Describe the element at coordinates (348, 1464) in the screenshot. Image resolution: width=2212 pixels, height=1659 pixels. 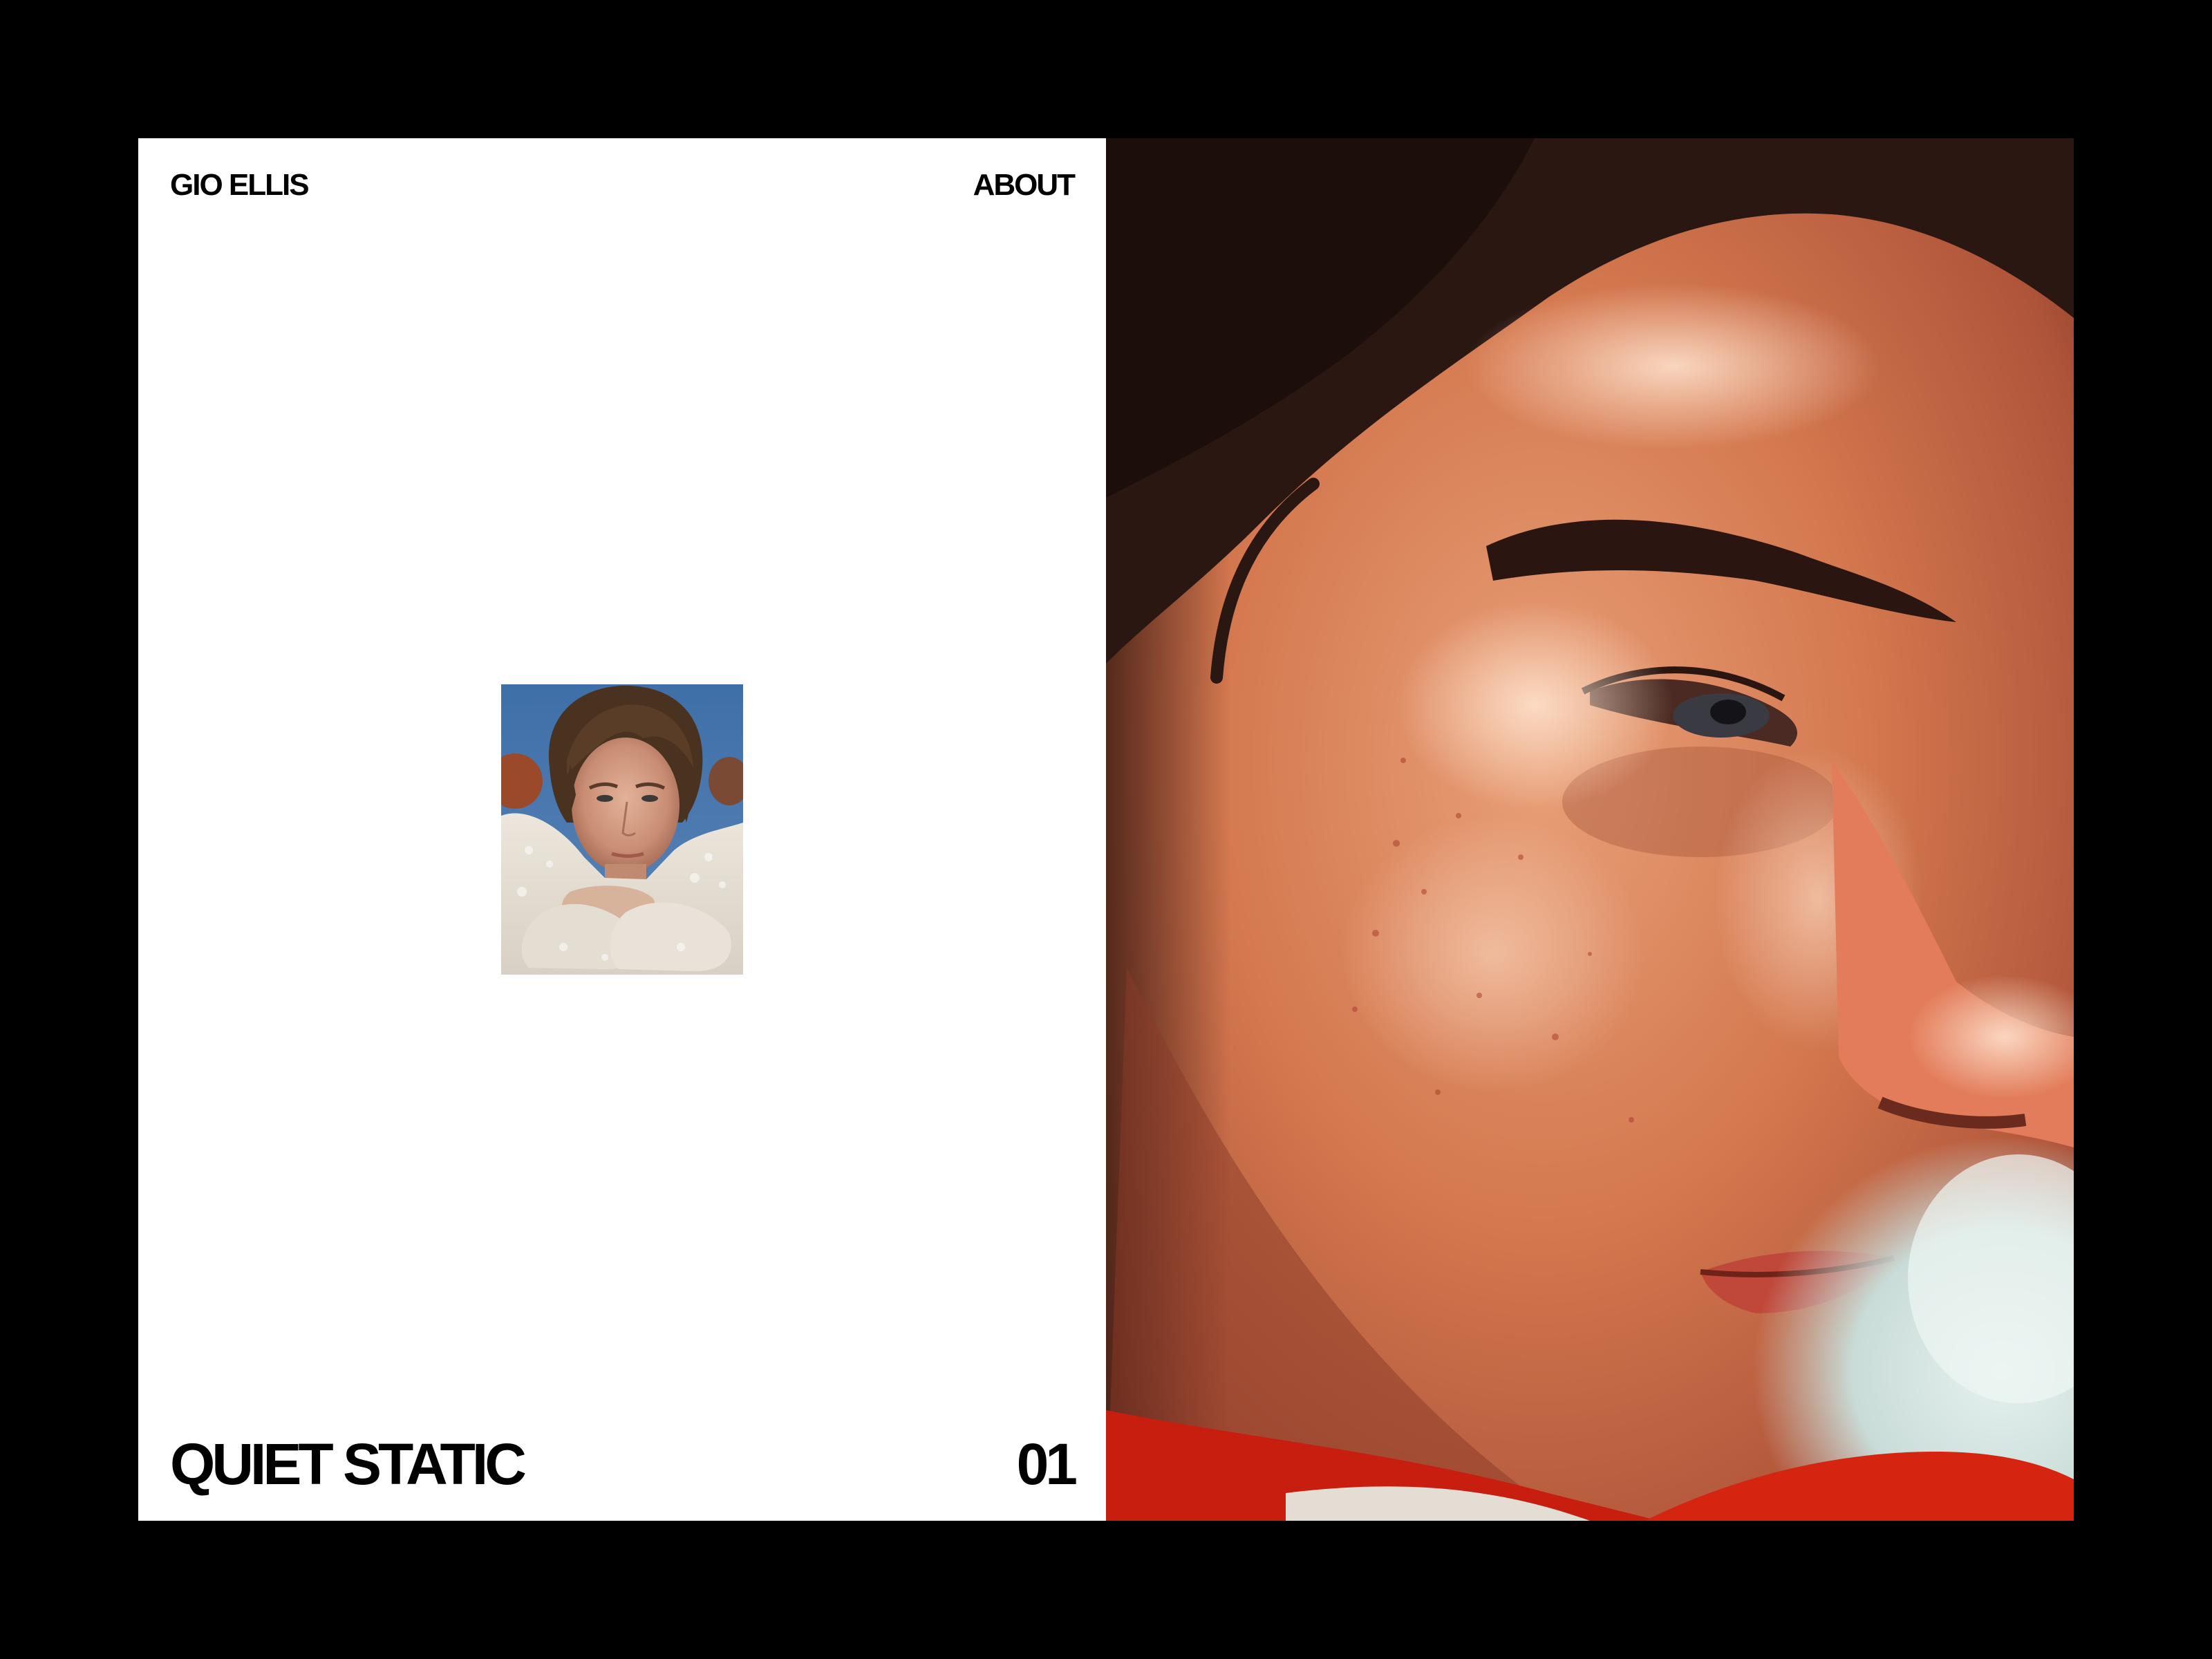
I see `project-title: QUIET STATIC` at that location.